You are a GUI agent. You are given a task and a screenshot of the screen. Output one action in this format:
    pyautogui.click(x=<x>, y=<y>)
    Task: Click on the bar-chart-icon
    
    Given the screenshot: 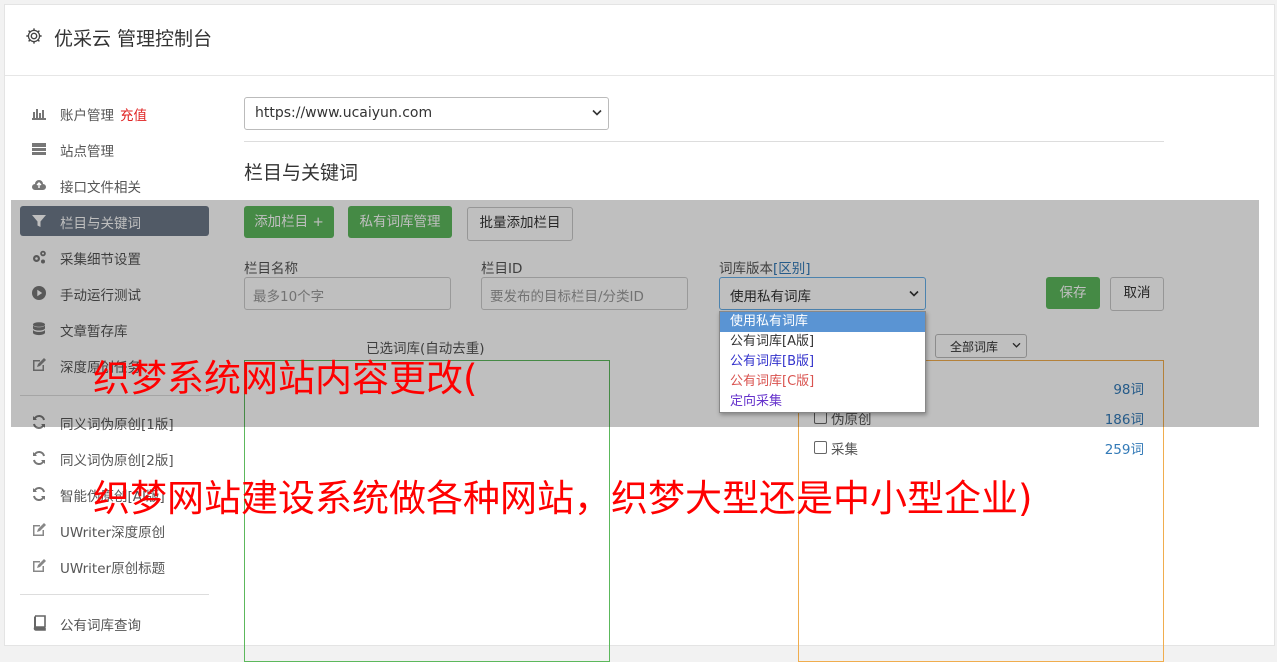 What is the action you would take?
    pyautogui.click(x=39, y=114)
    